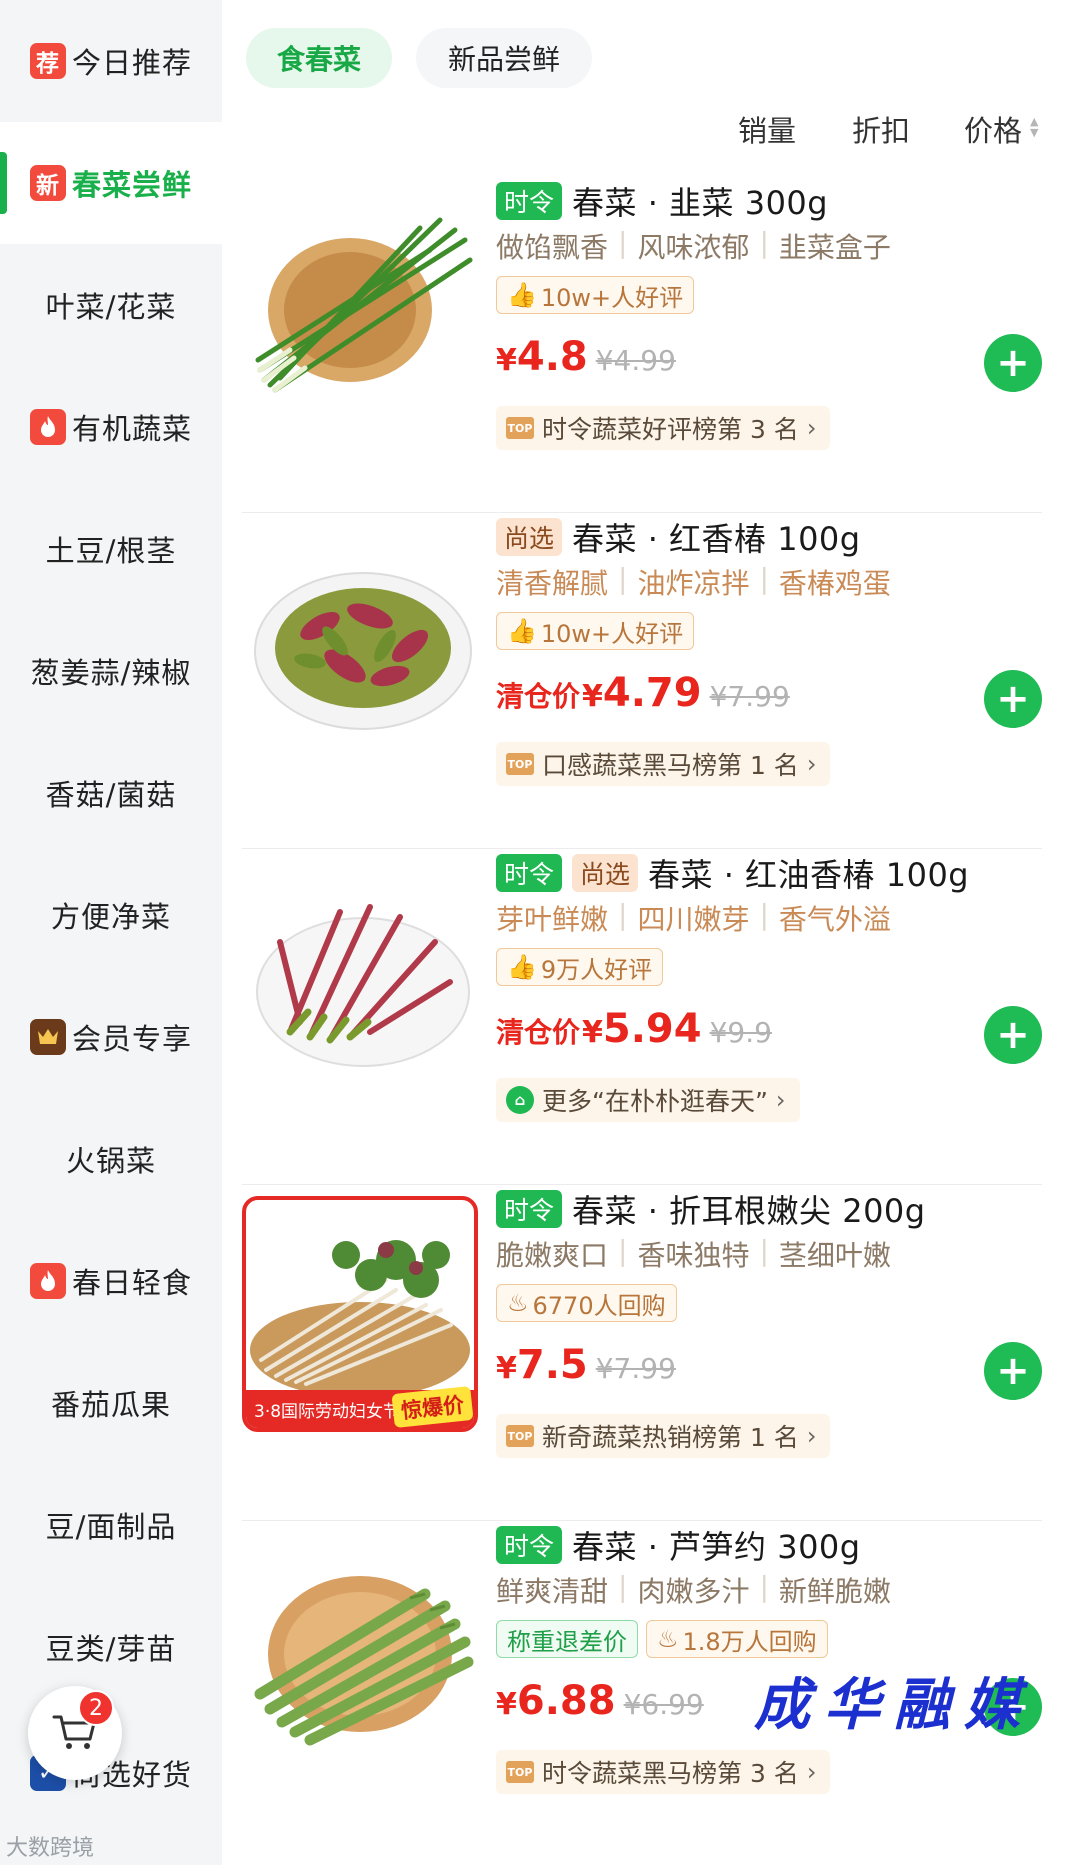 This screenshot has width=1080, height=1865. What do you see at coordinates (834, 1591) in the screenshot?
I see `feature: 新鲜脆嫩` at bounding box center [834, 1591].